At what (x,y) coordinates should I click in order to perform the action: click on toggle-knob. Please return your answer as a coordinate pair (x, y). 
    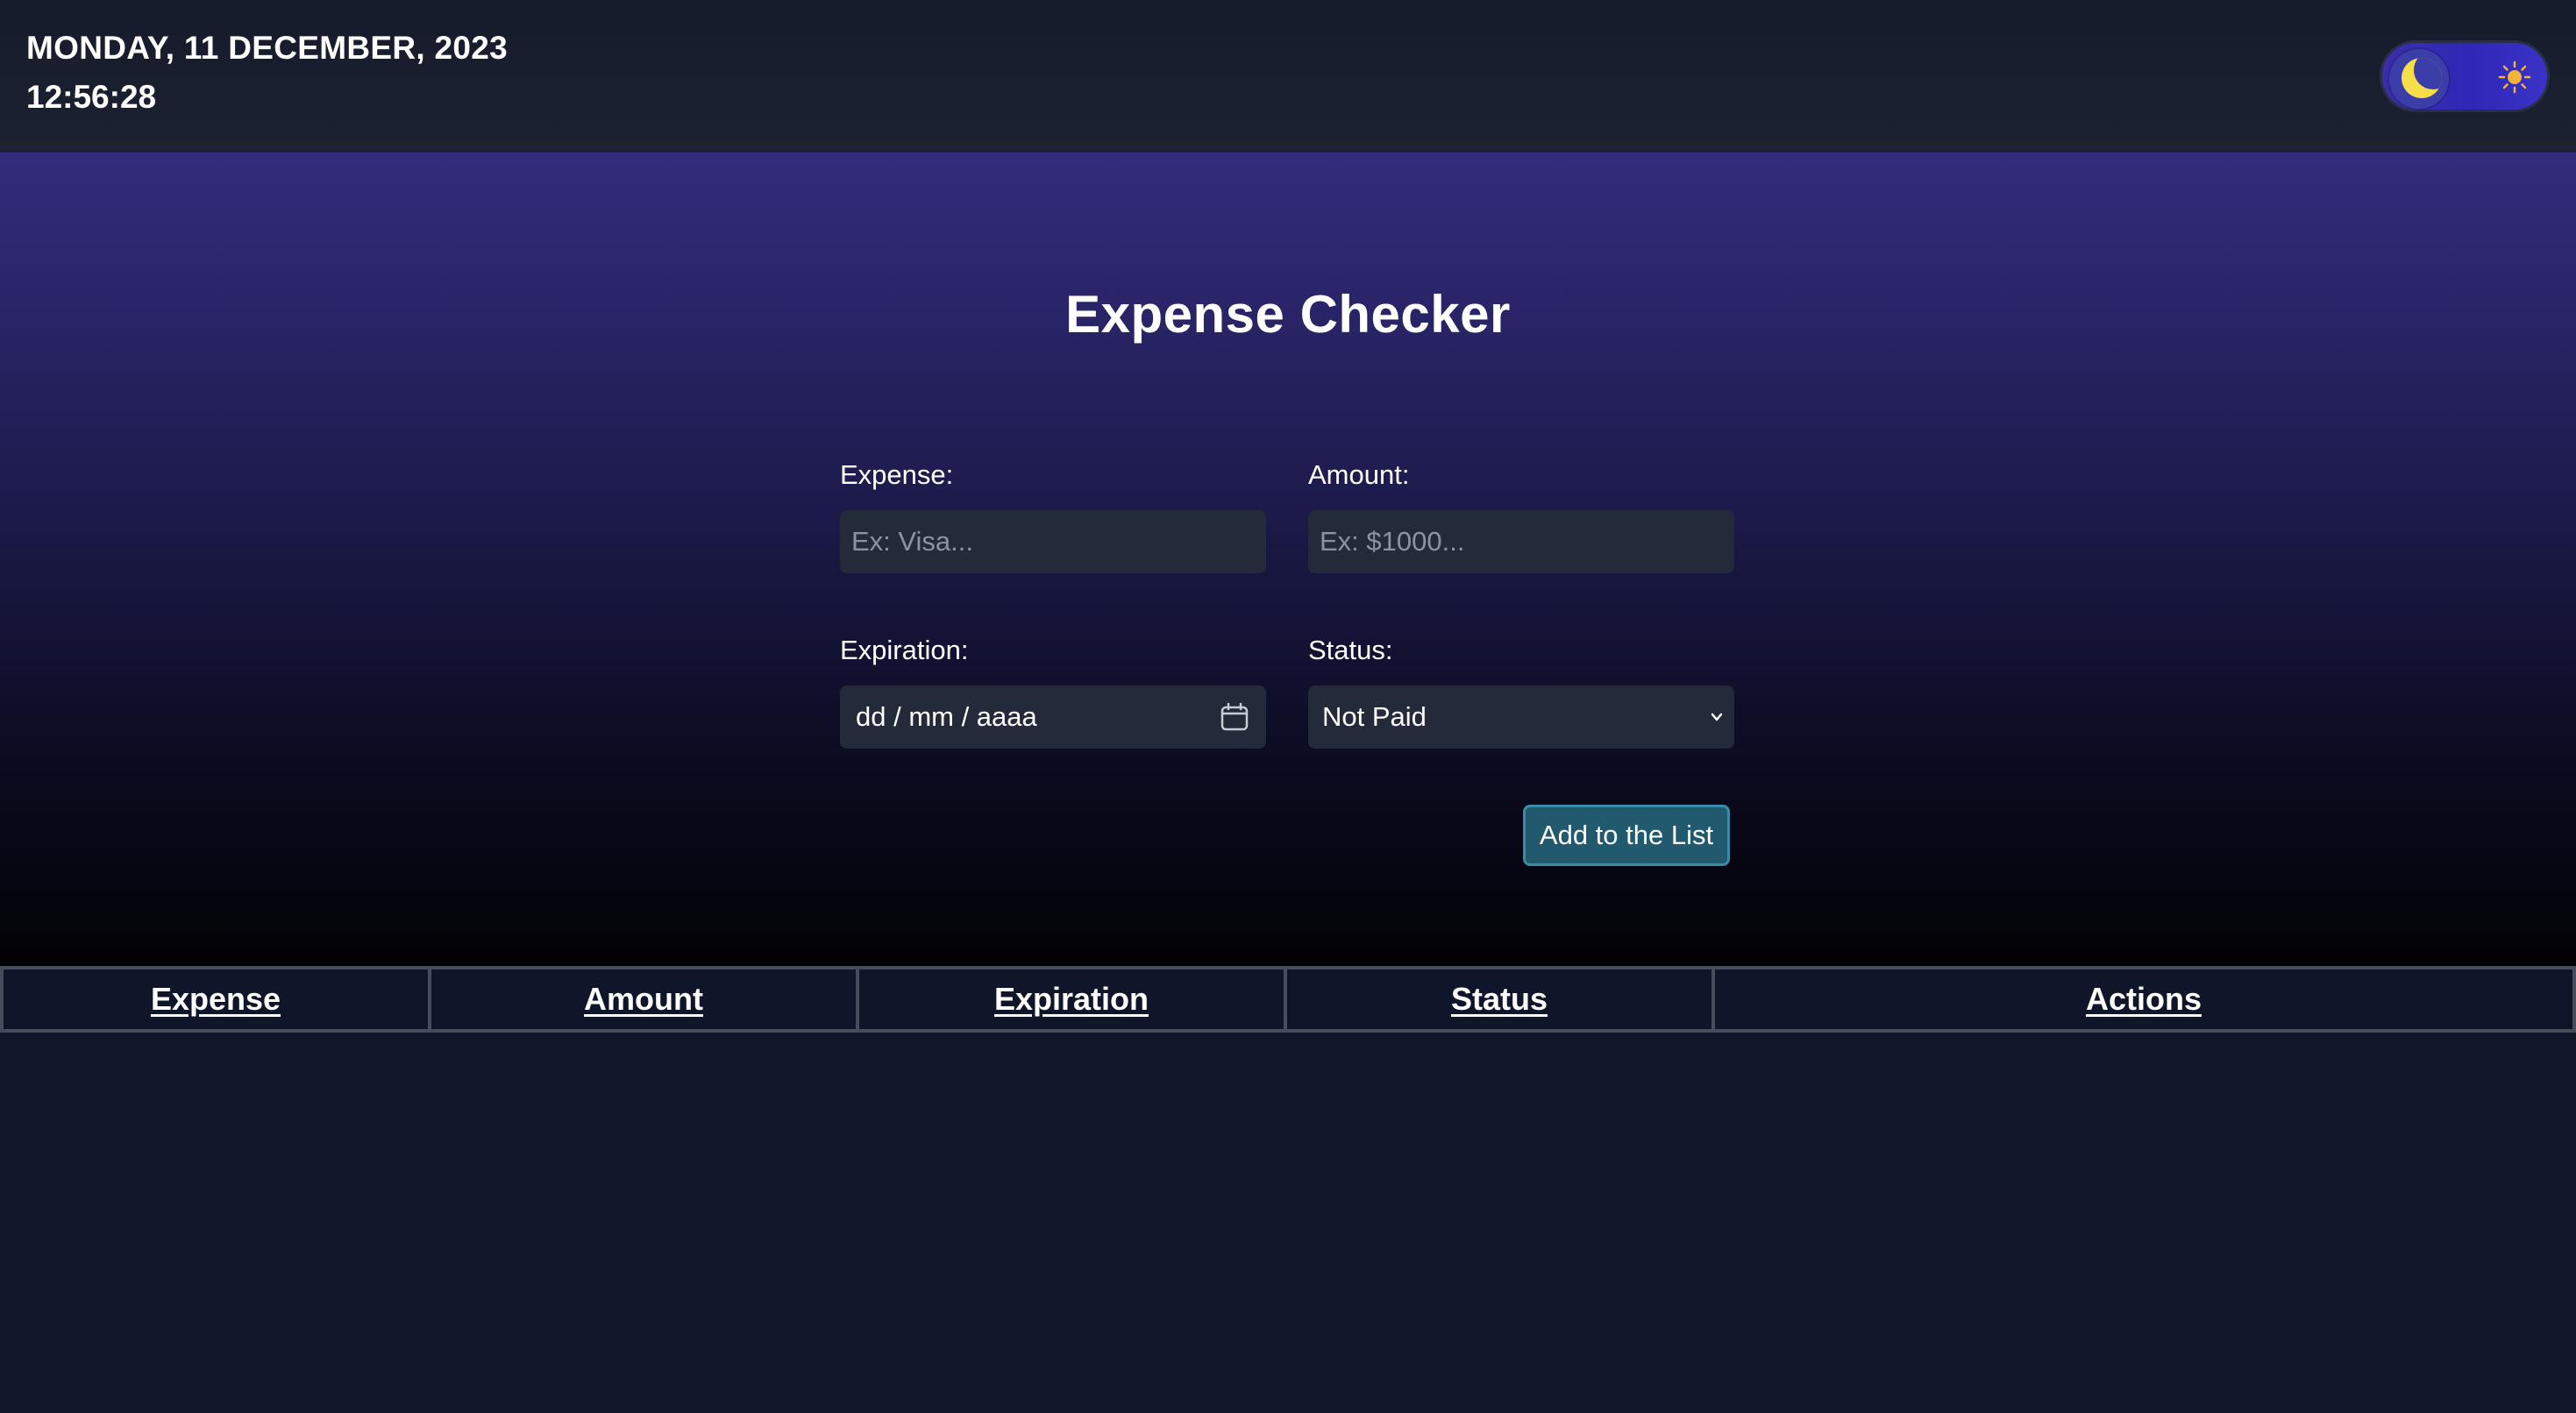
    Looking at the image, I should click on (2419, 79).